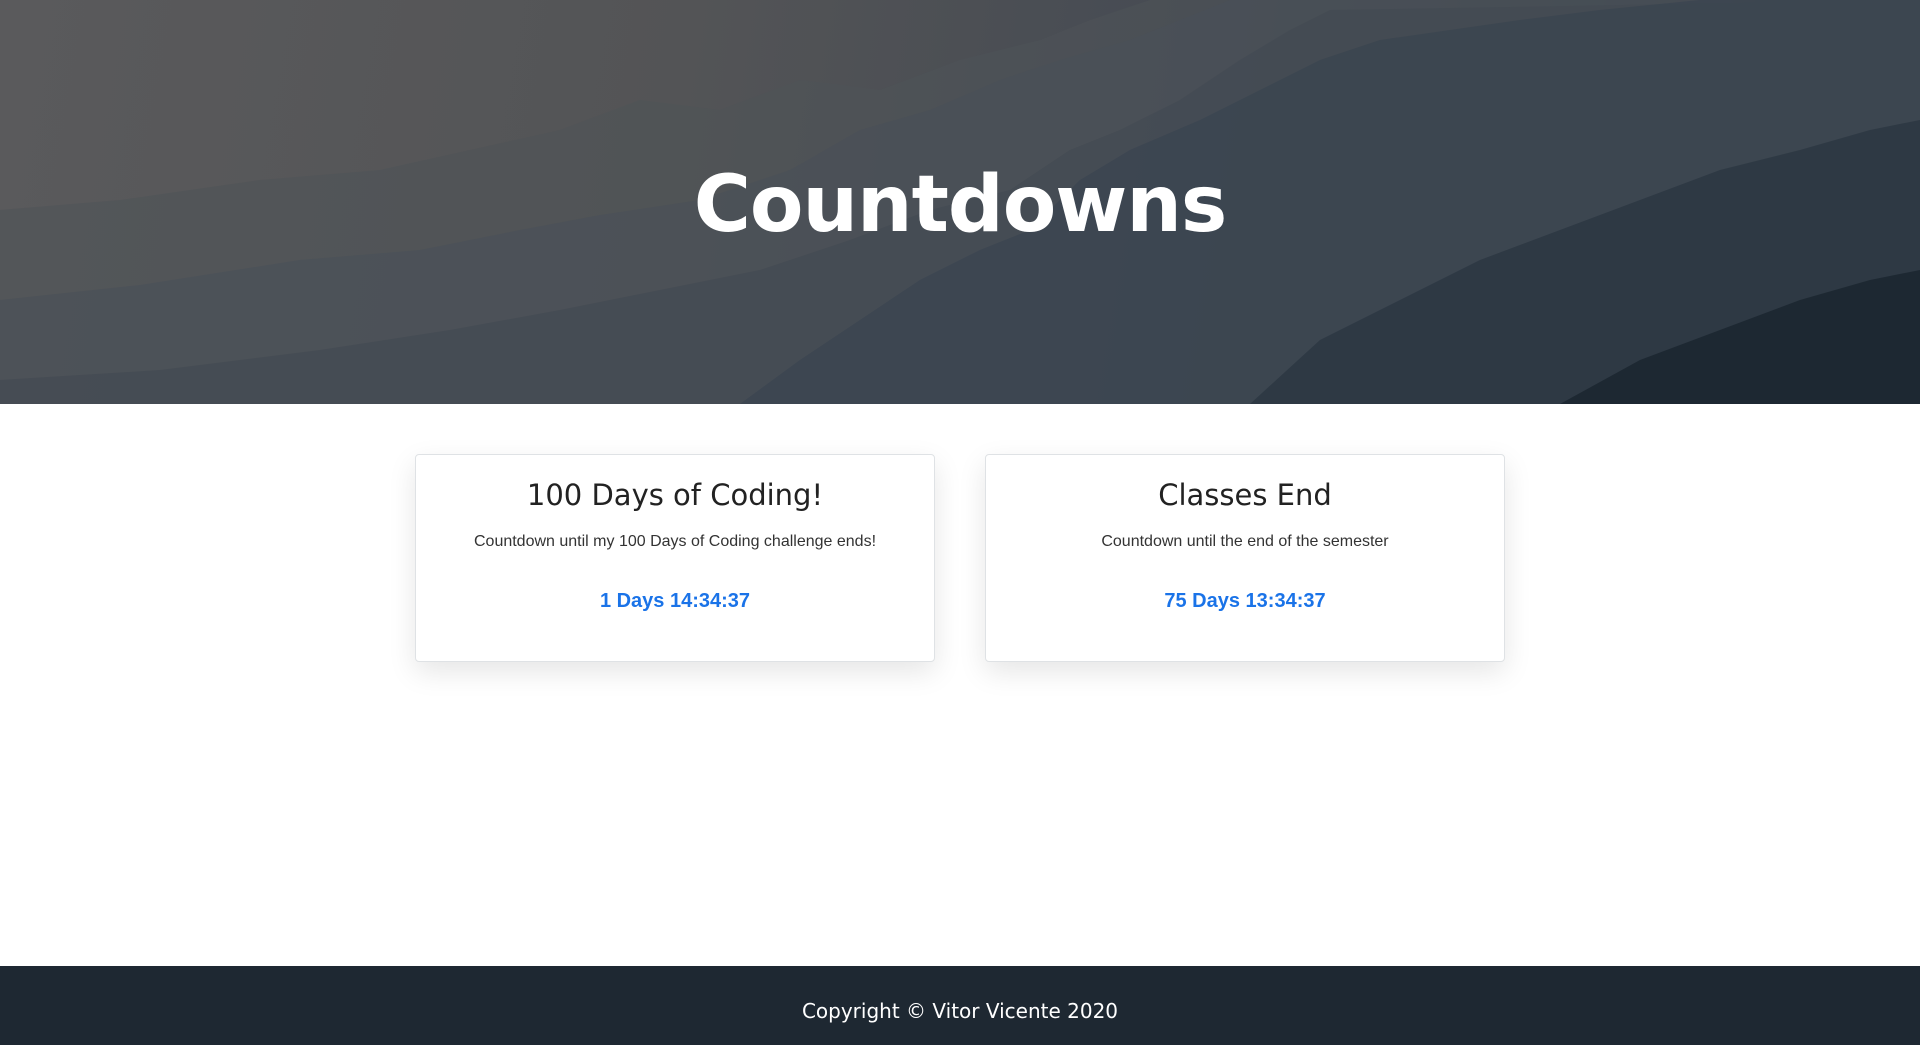 The width and height of the screenshot is (1920, 1045). I want to click on countdown-timer: 1 Days 14:34:37, so click(675, 601).